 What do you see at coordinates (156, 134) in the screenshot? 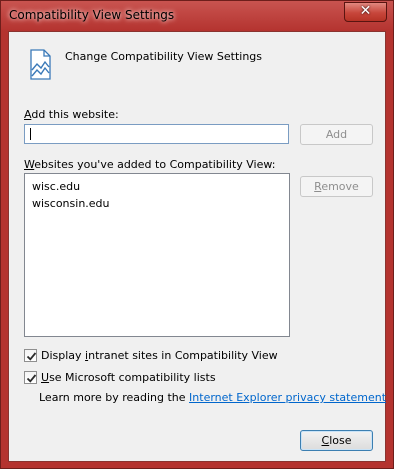
I see `add-website-input` at bounding box center [156, 134].